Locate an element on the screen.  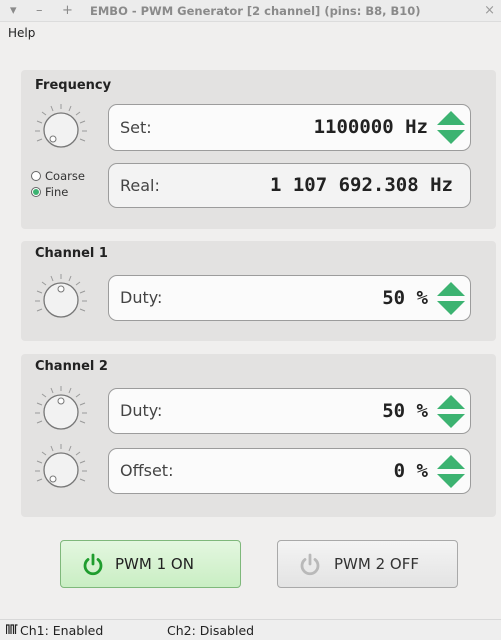
pwm2-label: PWM 2 OFF is located at coordinates (376, 564).